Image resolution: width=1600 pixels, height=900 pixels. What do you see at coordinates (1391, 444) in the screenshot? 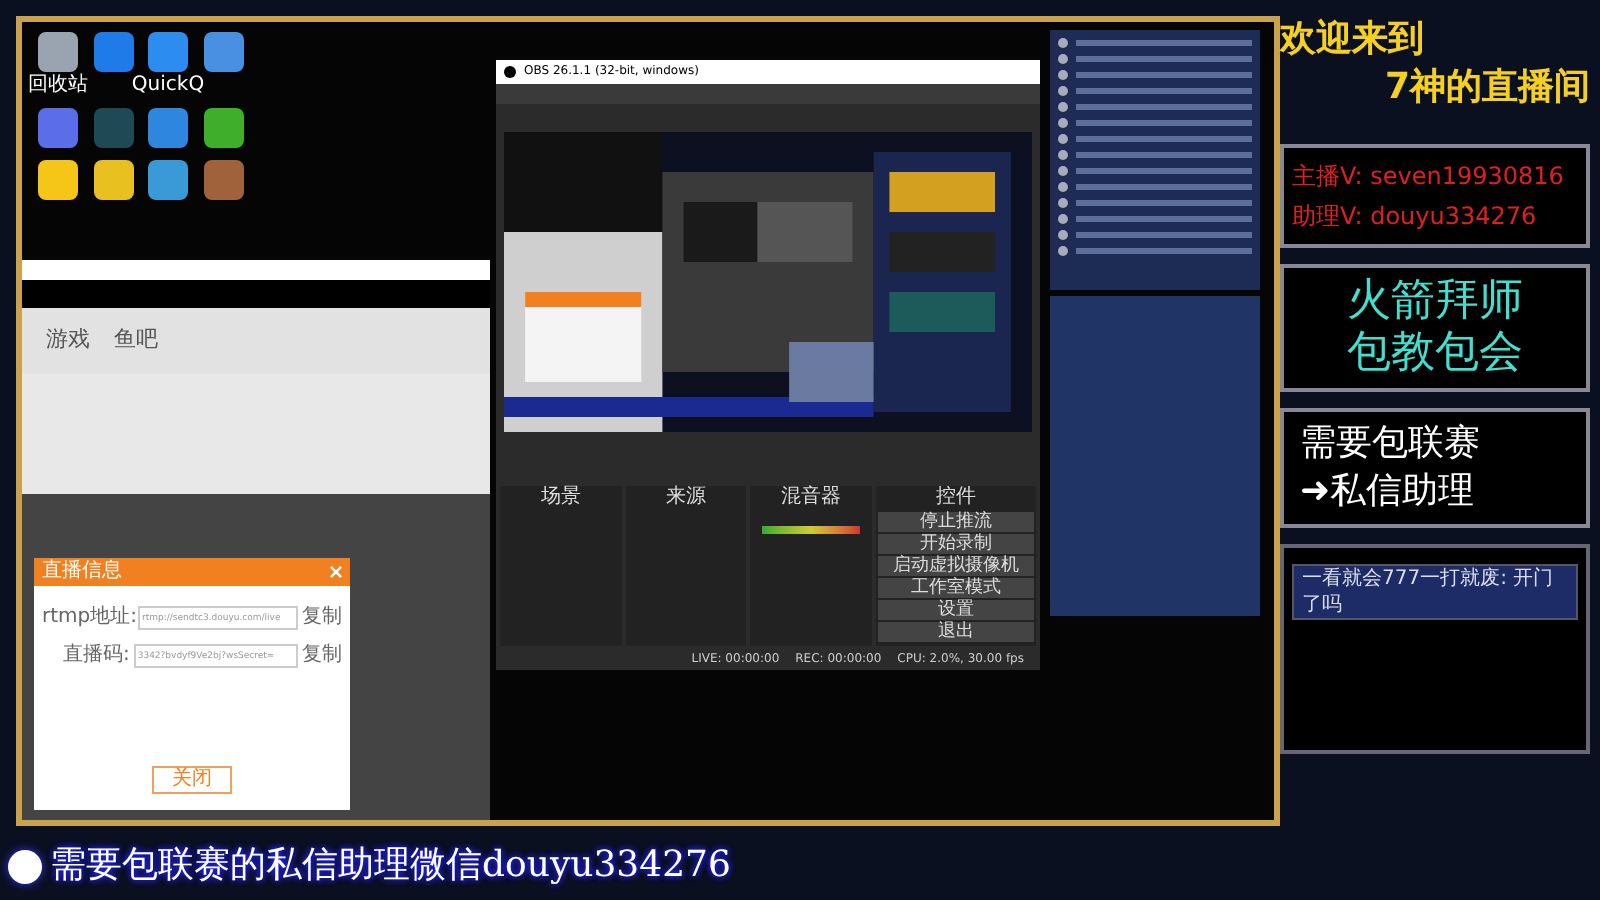
I see `league-text: 需要包联赛` at bounding box center [1391, 444].